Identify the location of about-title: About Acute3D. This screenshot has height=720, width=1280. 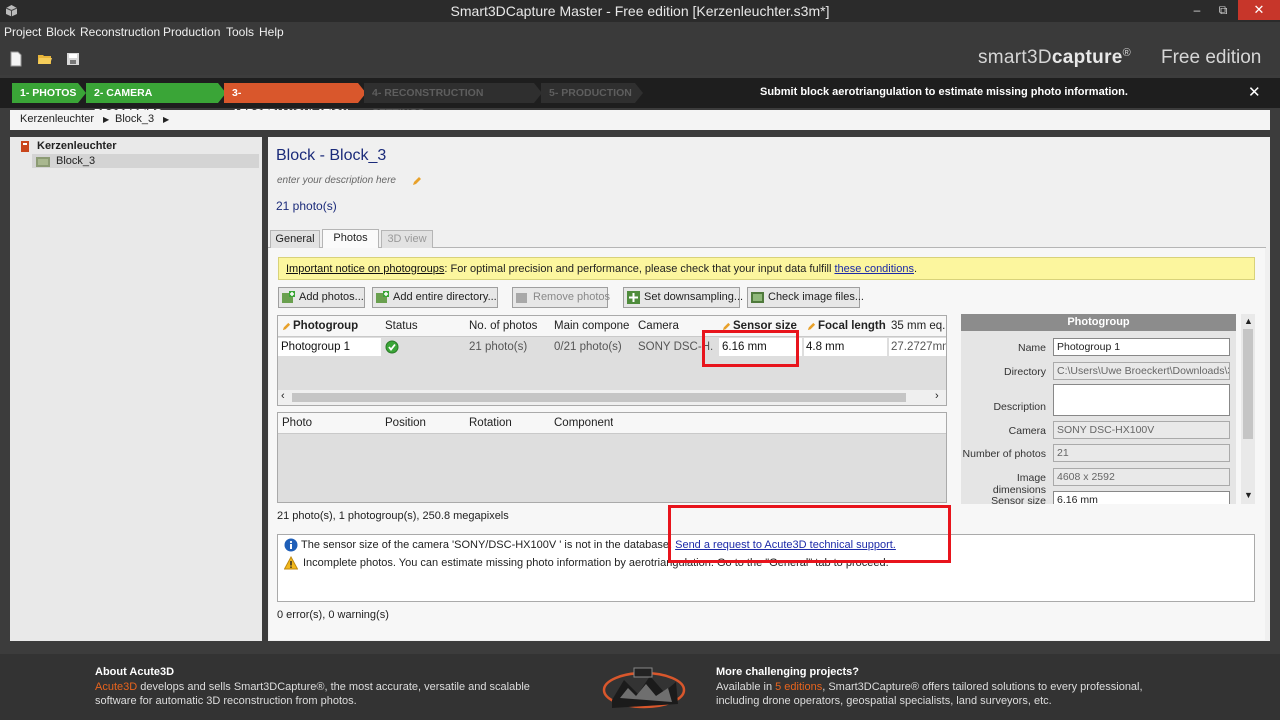
(135, 672).